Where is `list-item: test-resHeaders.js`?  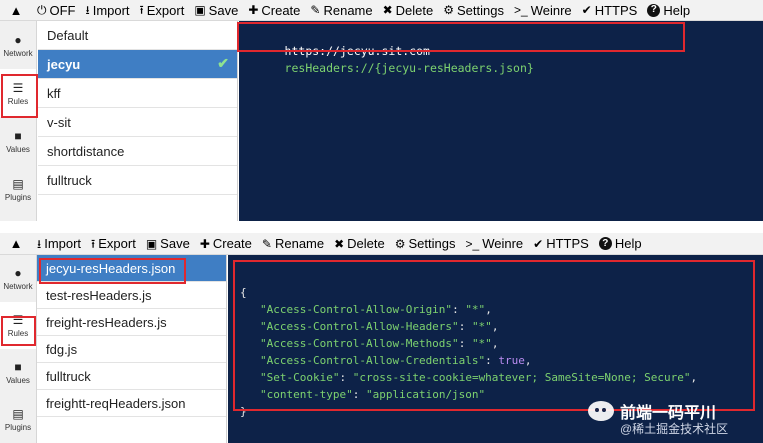 list-item: test-resHeaders.js is located at coordinates (131, 295).